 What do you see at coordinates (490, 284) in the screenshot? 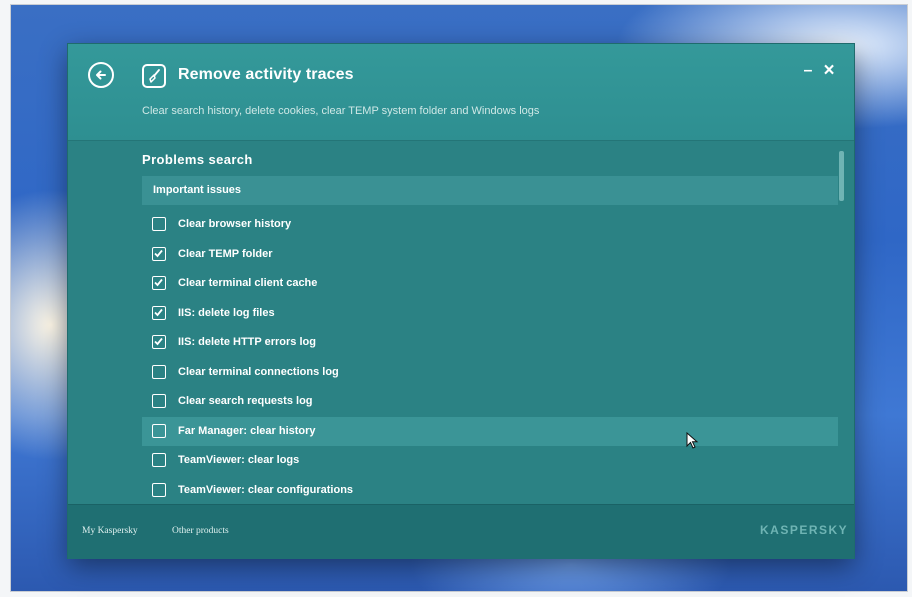
I see `list-item: Clear terminal client cache` at bounding box center [490, 284].